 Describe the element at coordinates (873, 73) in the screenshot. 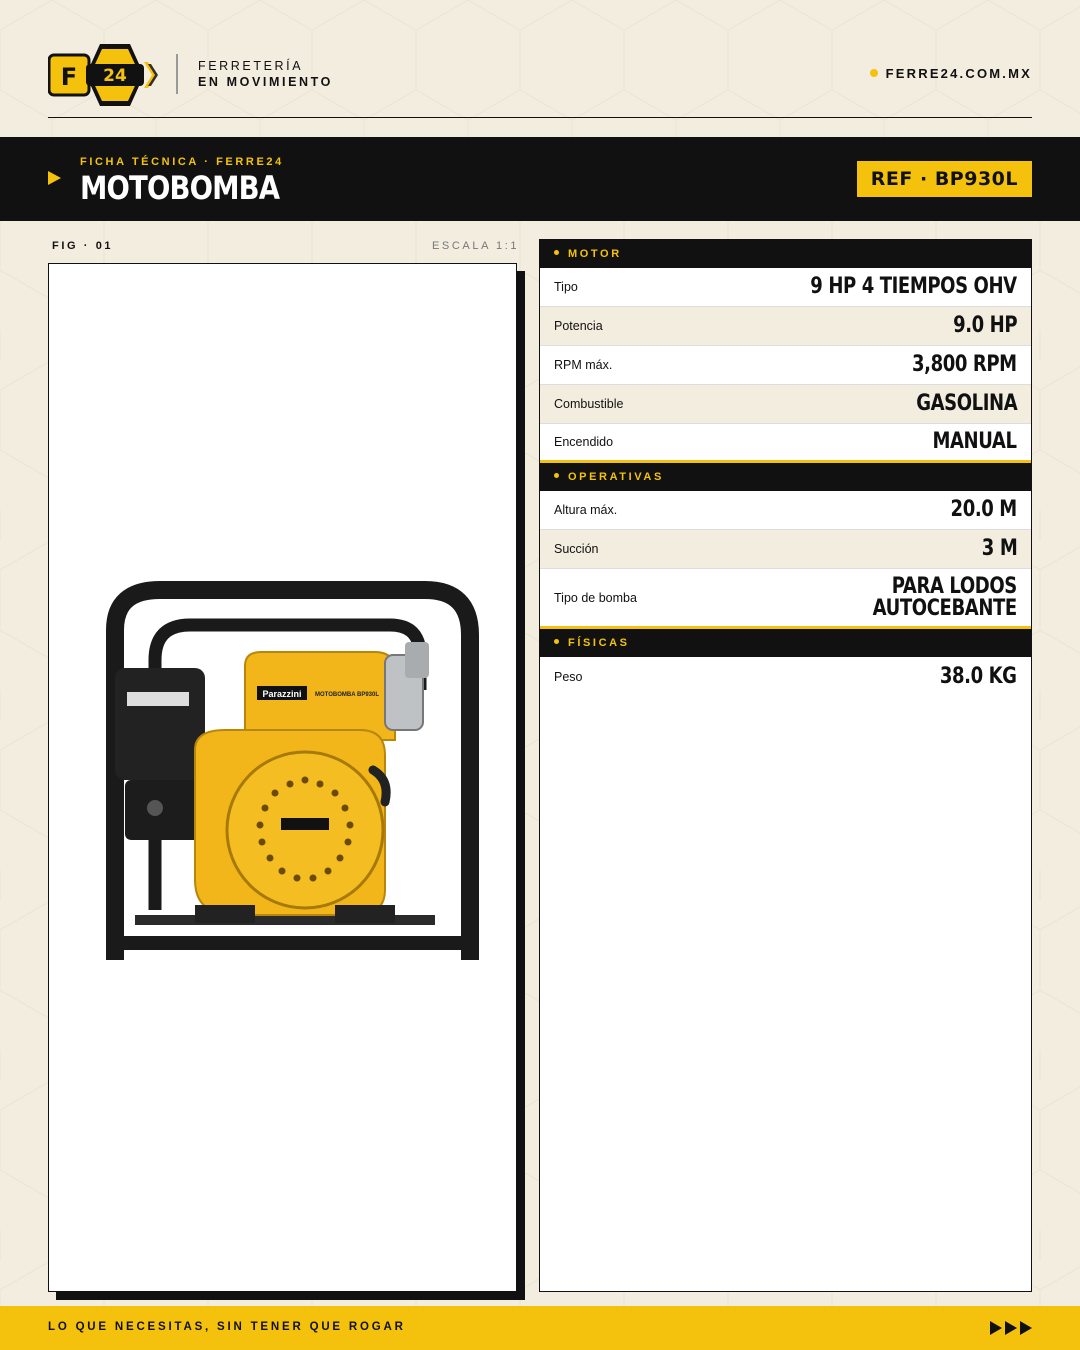

I see `dot-icon` at that location.